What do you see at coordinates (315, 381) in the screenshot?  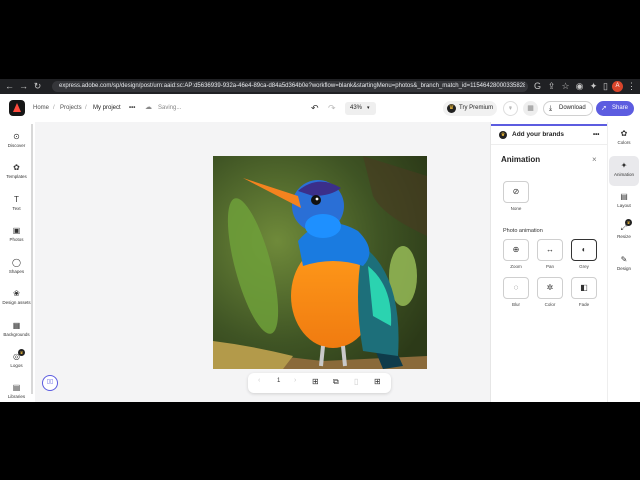 I see `add-page-icon: ⊞` at bounding box center [315, 381].